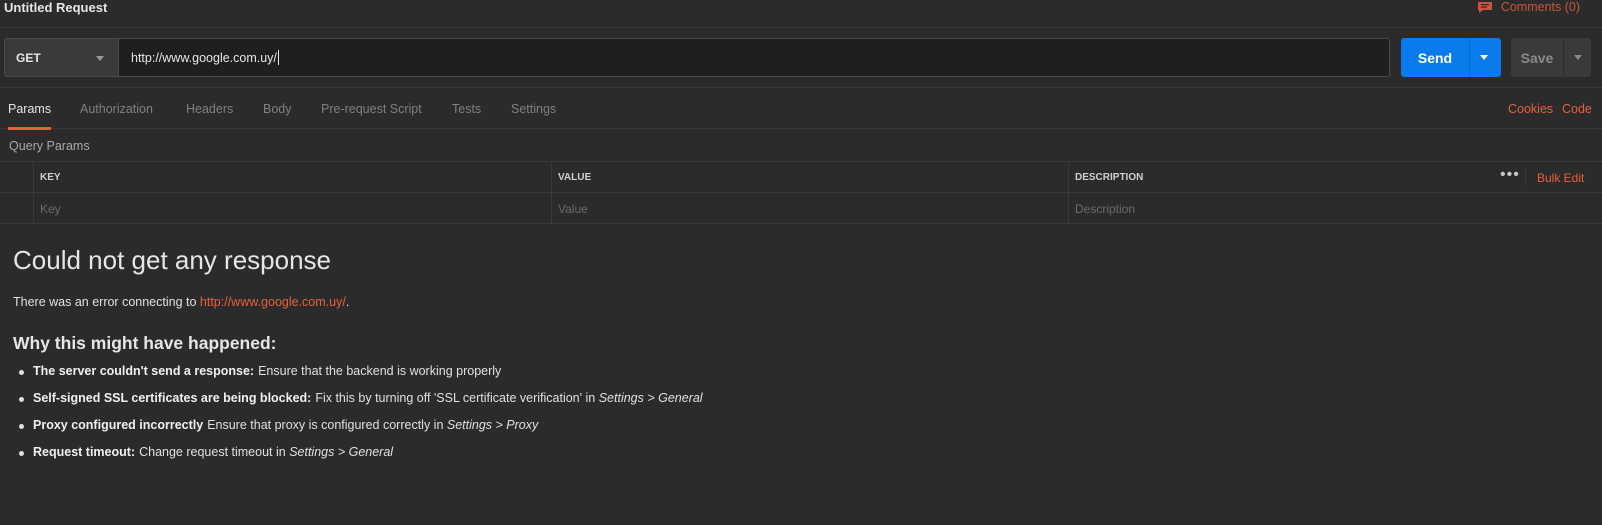  I want to click on bulk-edit-button: Bulk Edit, so click(1560, 177).